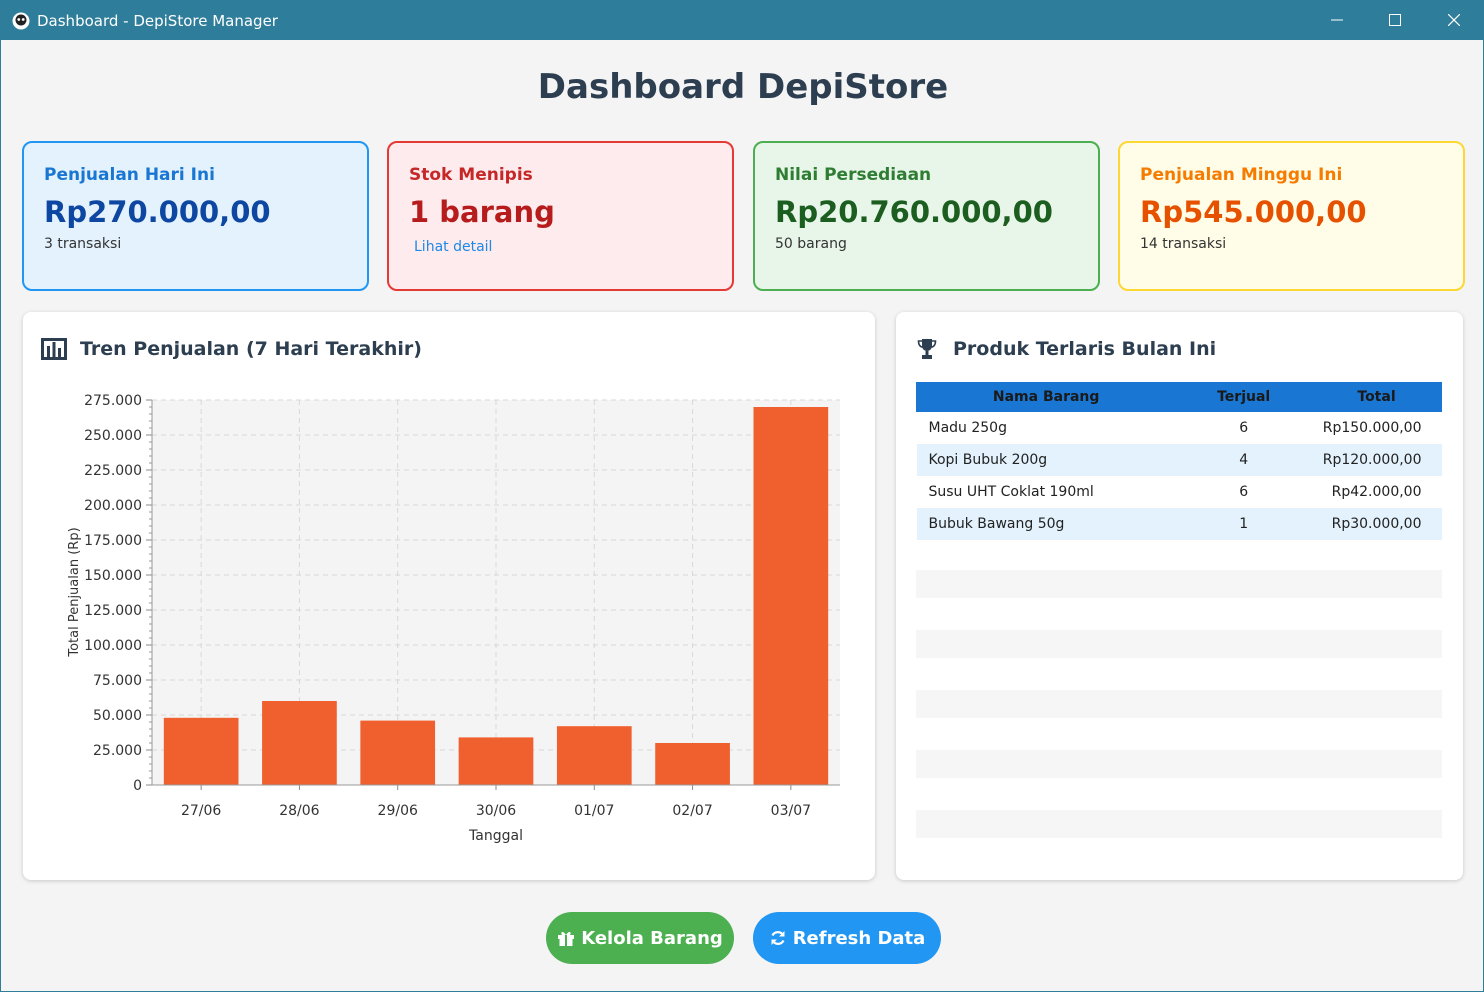  I want to click on y-tick-label: 125.000, so click(113, 611).